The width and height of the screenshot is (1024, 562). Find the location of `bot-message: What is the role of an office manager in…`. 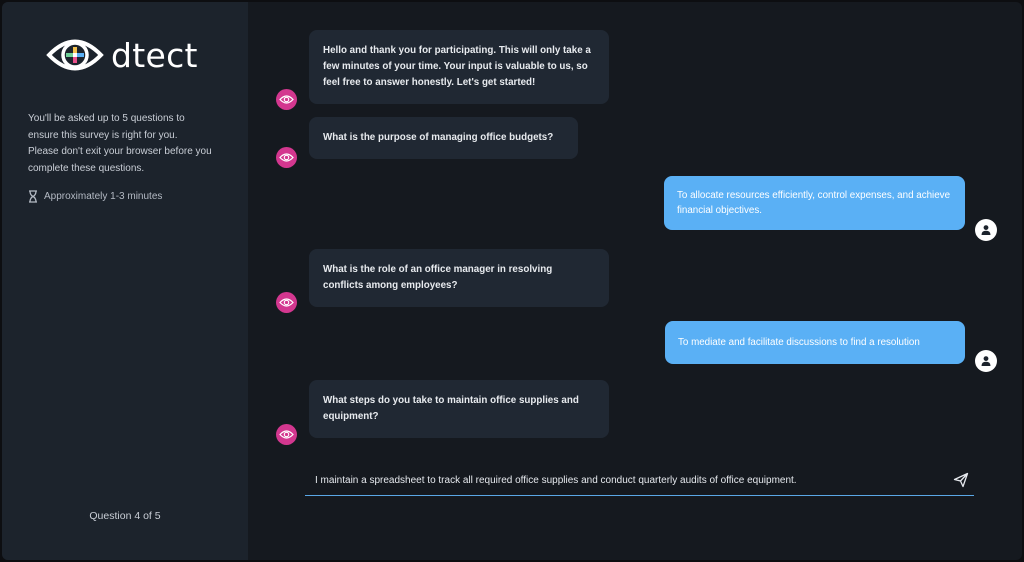

bot-message: What is the role of an office manager in… is located at coordinates (459, 278).